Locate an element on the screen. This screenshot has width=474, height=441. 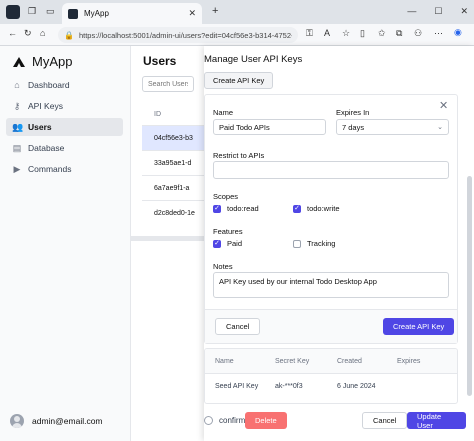
menu-icon: ⋯ is located at coordinates (438, 33).